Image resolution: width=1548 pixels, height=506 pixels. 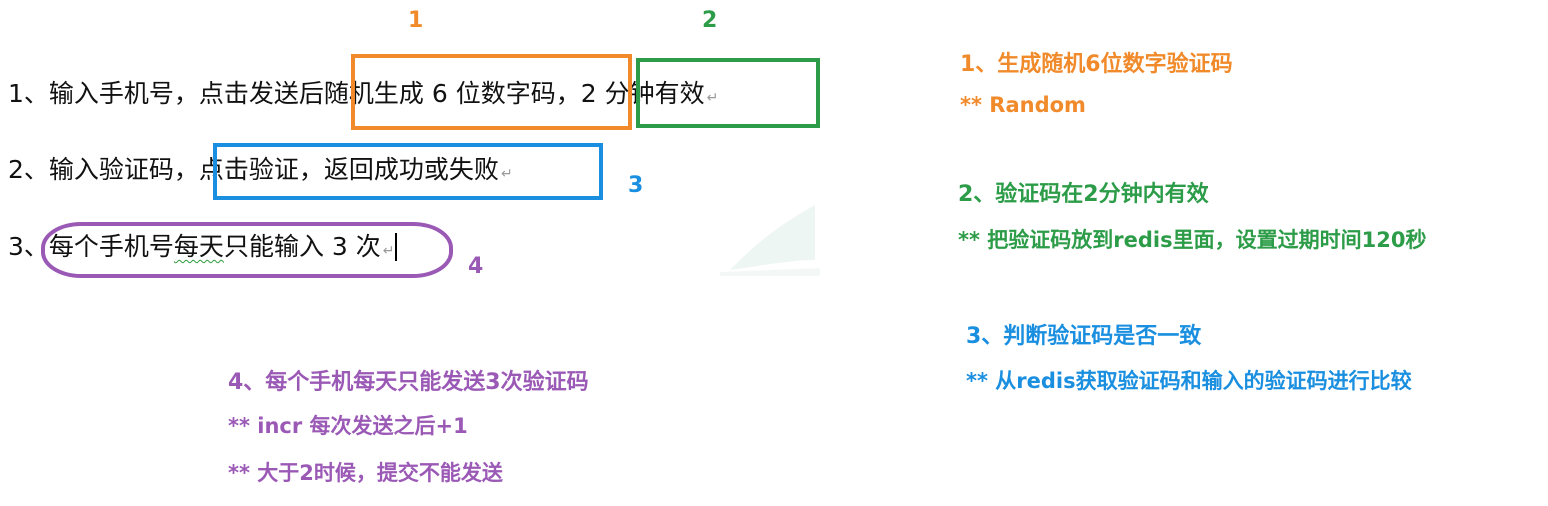 What do you see at coordinates (408, 382) in the screenshot?
I see `note-4-title: 4、每个手机每天只能发送3次验证码` at bounding box center [408, 382].